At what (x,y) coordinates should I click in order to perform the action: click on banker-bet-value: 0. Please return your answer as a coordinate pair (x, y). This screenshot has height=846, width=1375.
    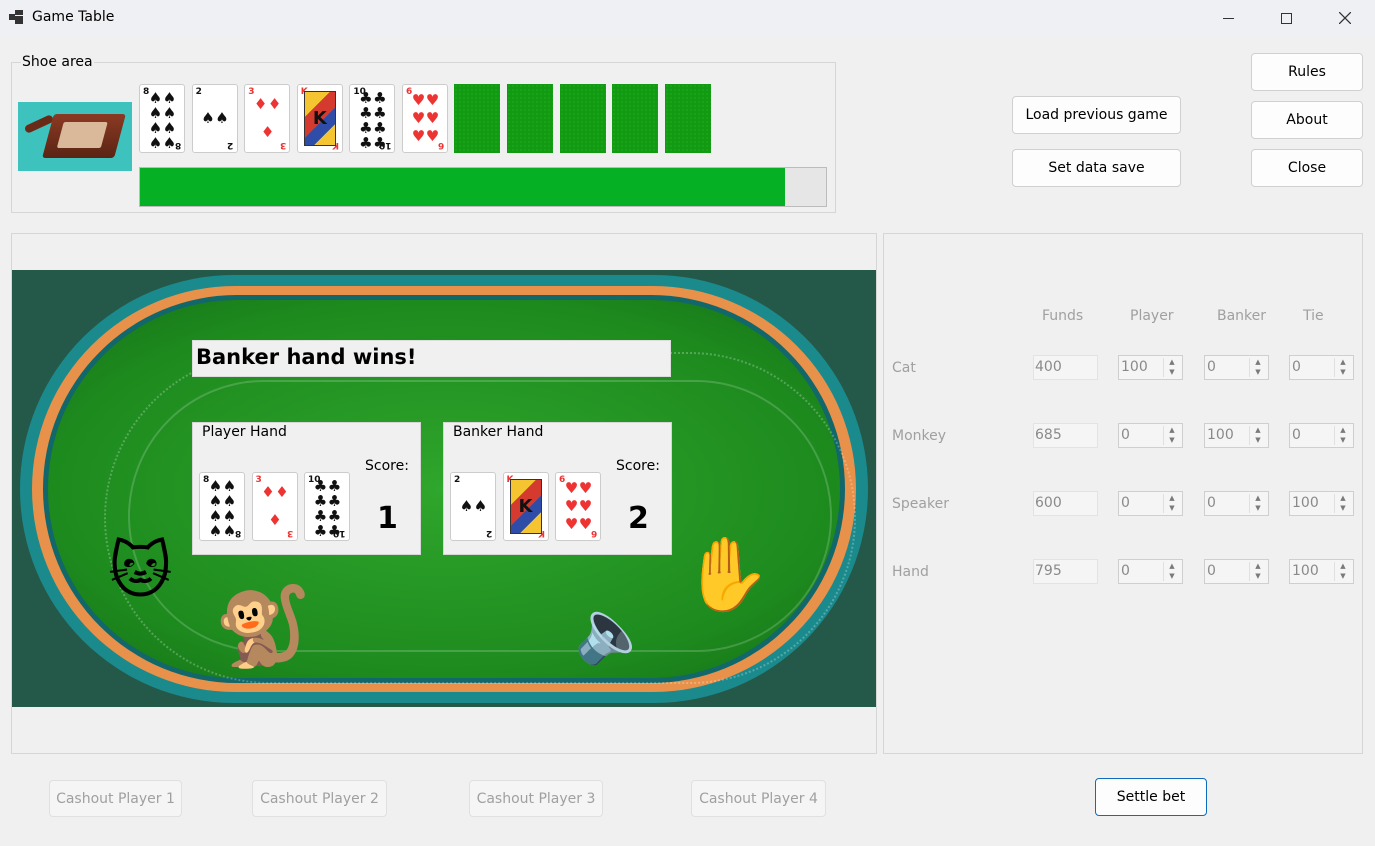
    Looking at the image, I should click on (1211, 367).